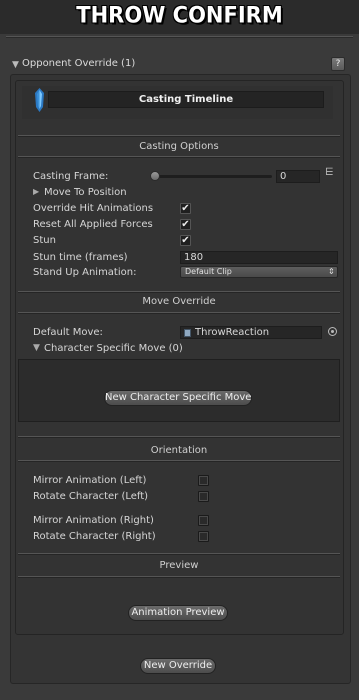 Image resolution: width=359 pixels, height=700 pixels. What do you see at coordinates (203, 536) in the screenshot?
I see `rotate-right-checkbox` at bounding box center [203, 536].